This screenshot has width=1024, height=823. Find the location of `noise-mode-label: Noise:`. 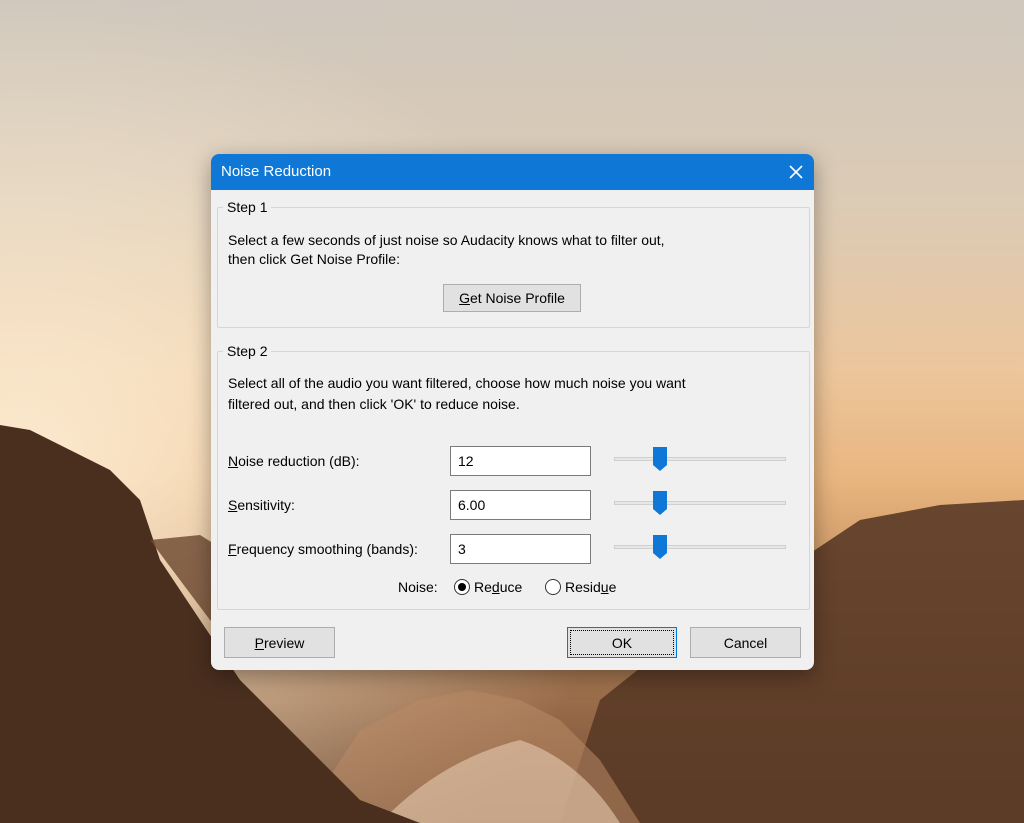

noise-mode-label: Noise: is located at coordinates (418, 587).